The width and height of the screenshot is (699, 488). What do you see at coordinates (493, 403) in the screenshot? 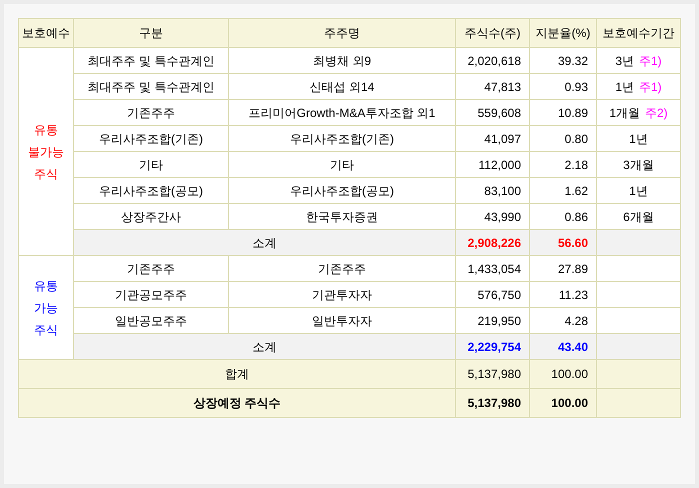
I see `total-value: 5,137,980` at bounding box center [493, 403].